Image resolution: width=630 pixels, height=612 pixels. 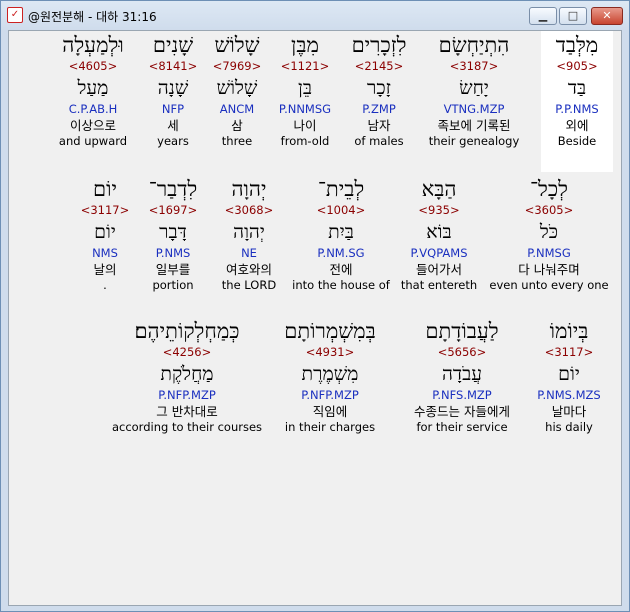 What do you see at coordinates (249, 285) in the screenshot?
I see `english-gloss: the LORD` at bounding box center [249, 285].